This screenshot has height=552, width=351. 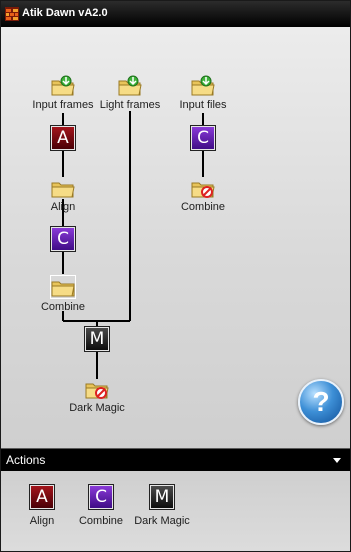 I want to click on align-action-node: A, so click(x=63, y=138).